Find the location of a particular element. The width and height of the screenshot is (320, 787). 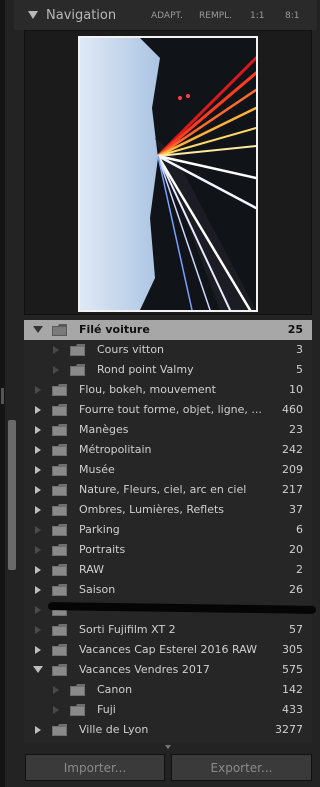

folder-row: Manèges 23 is located at coordinates (168, 430).